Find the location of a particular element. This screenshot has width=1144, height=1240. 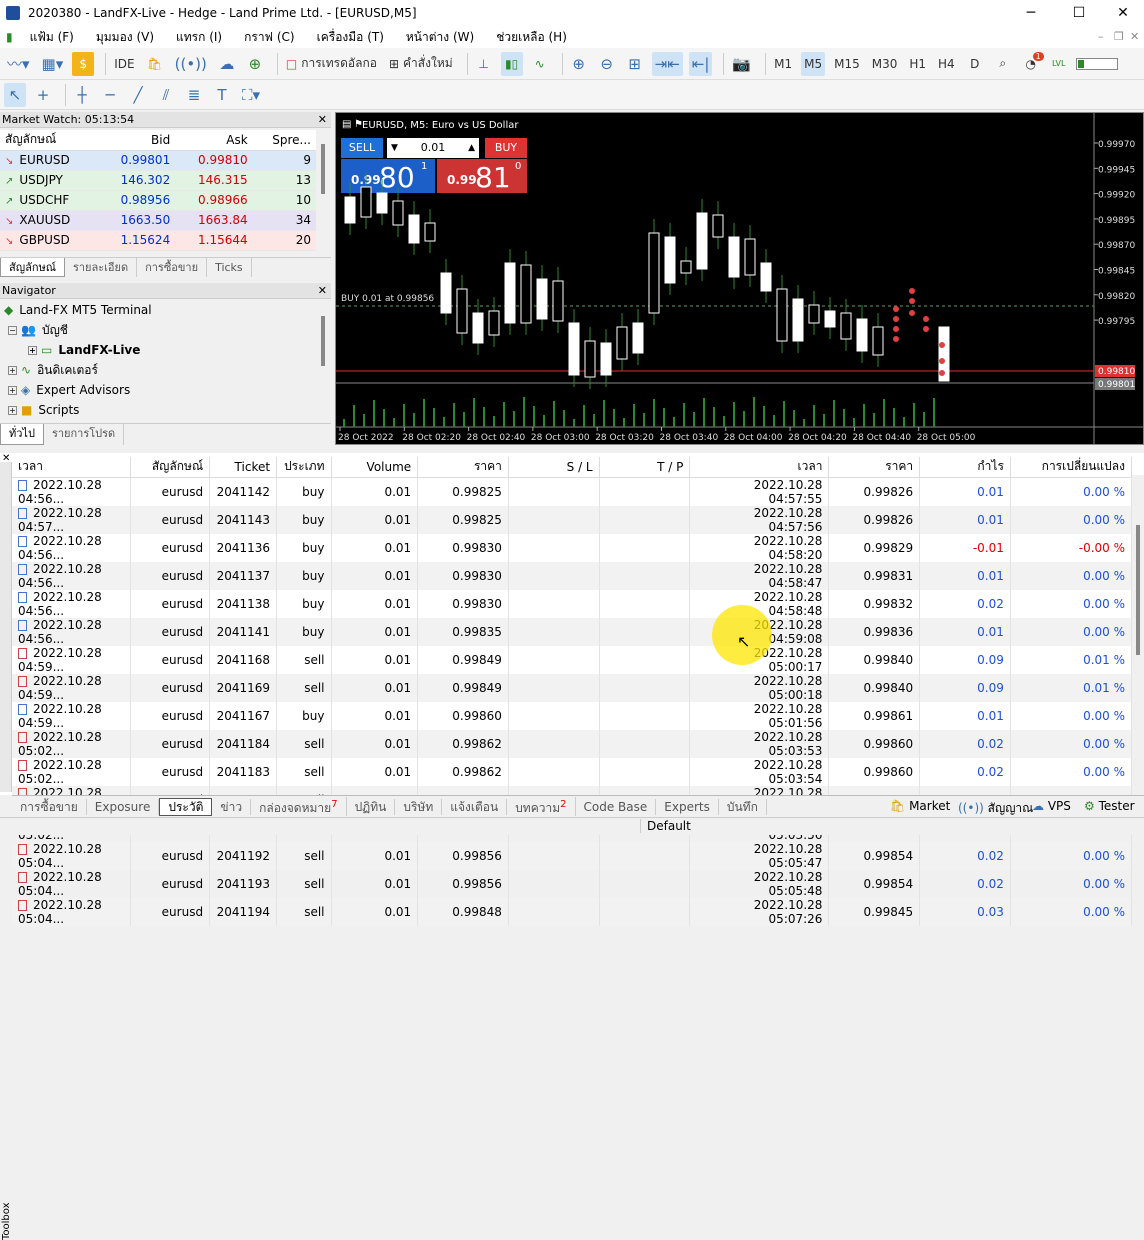

tab-details: รายละเอียด is located at coordinates (101, 267).